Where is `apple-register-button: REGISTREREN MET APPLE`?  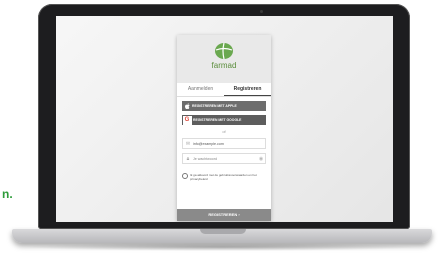 apple-register-button: REGISTREREN MET APPLE is located at coordinates (224, 106).